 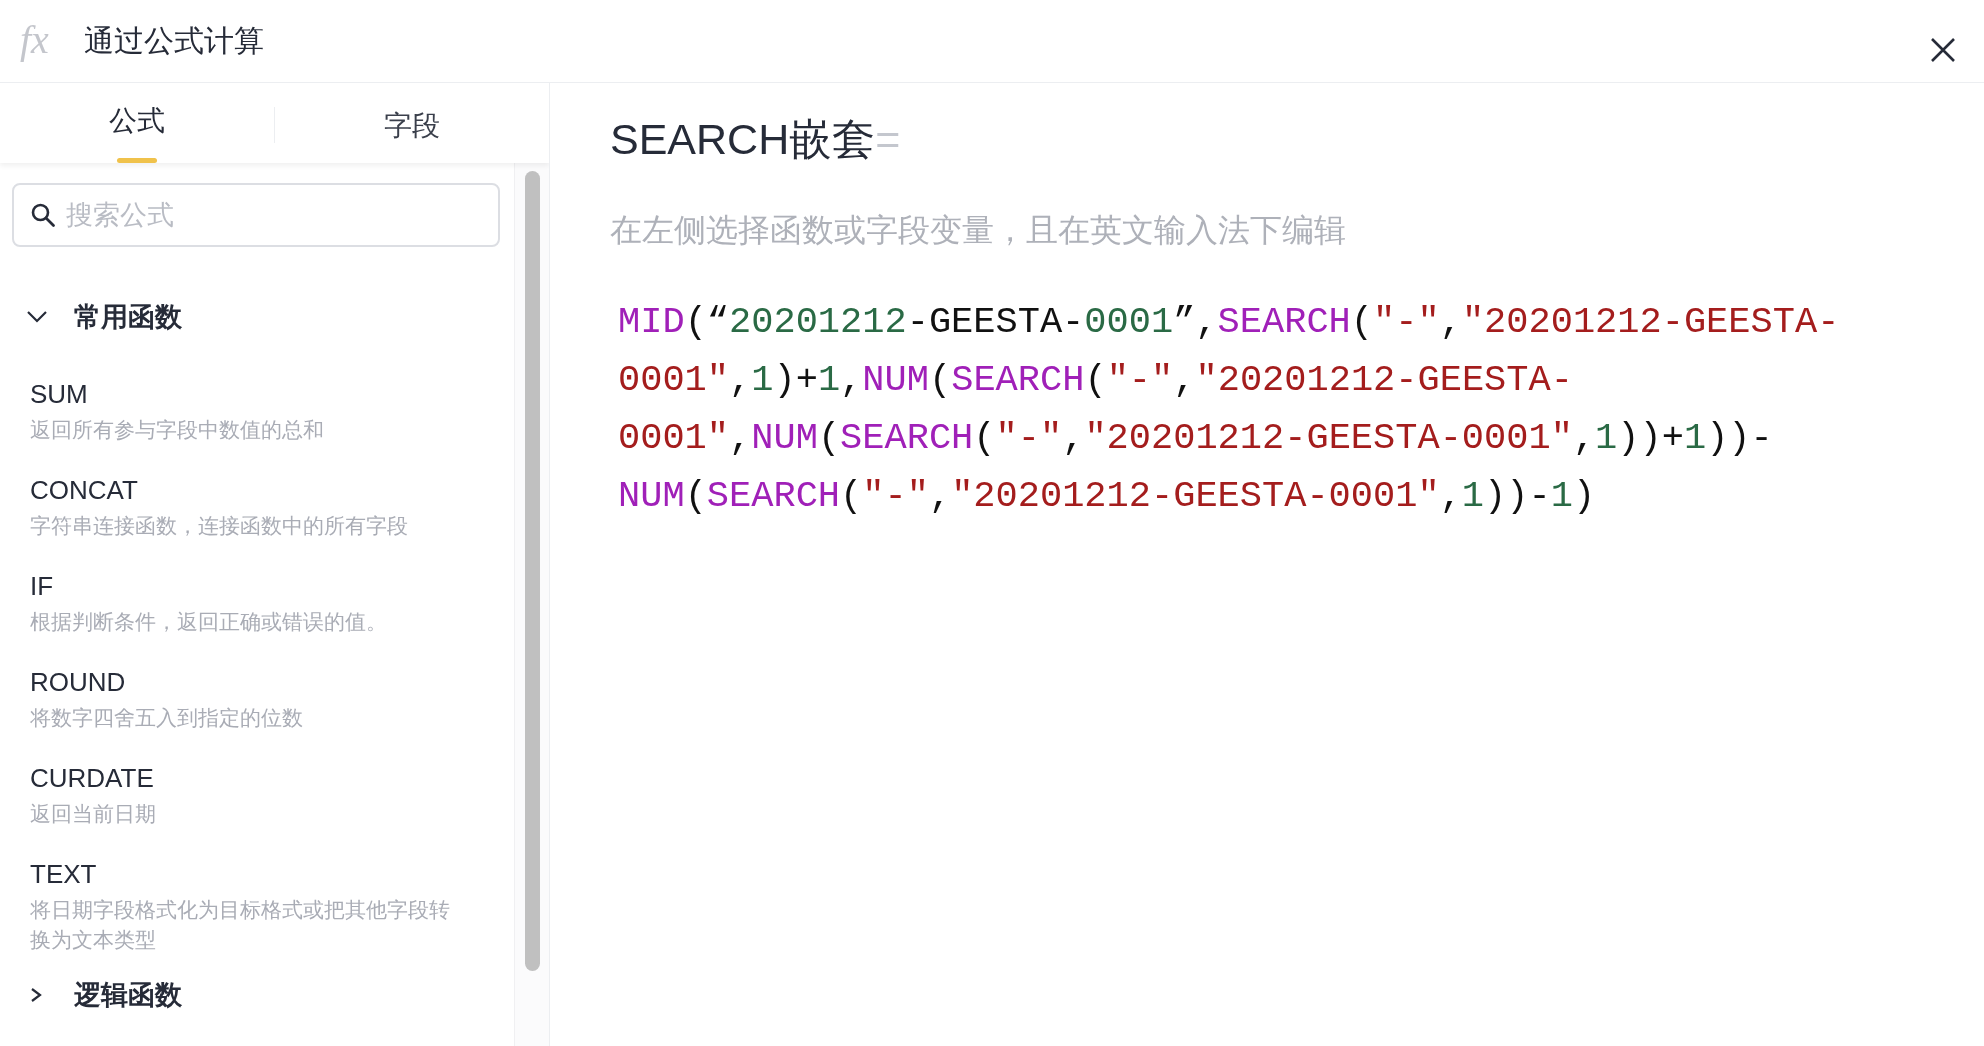 What do you see at coordinates (888, 139) in the screenshot?
I see `equals-sign: =` at bounding box center [888, 139].